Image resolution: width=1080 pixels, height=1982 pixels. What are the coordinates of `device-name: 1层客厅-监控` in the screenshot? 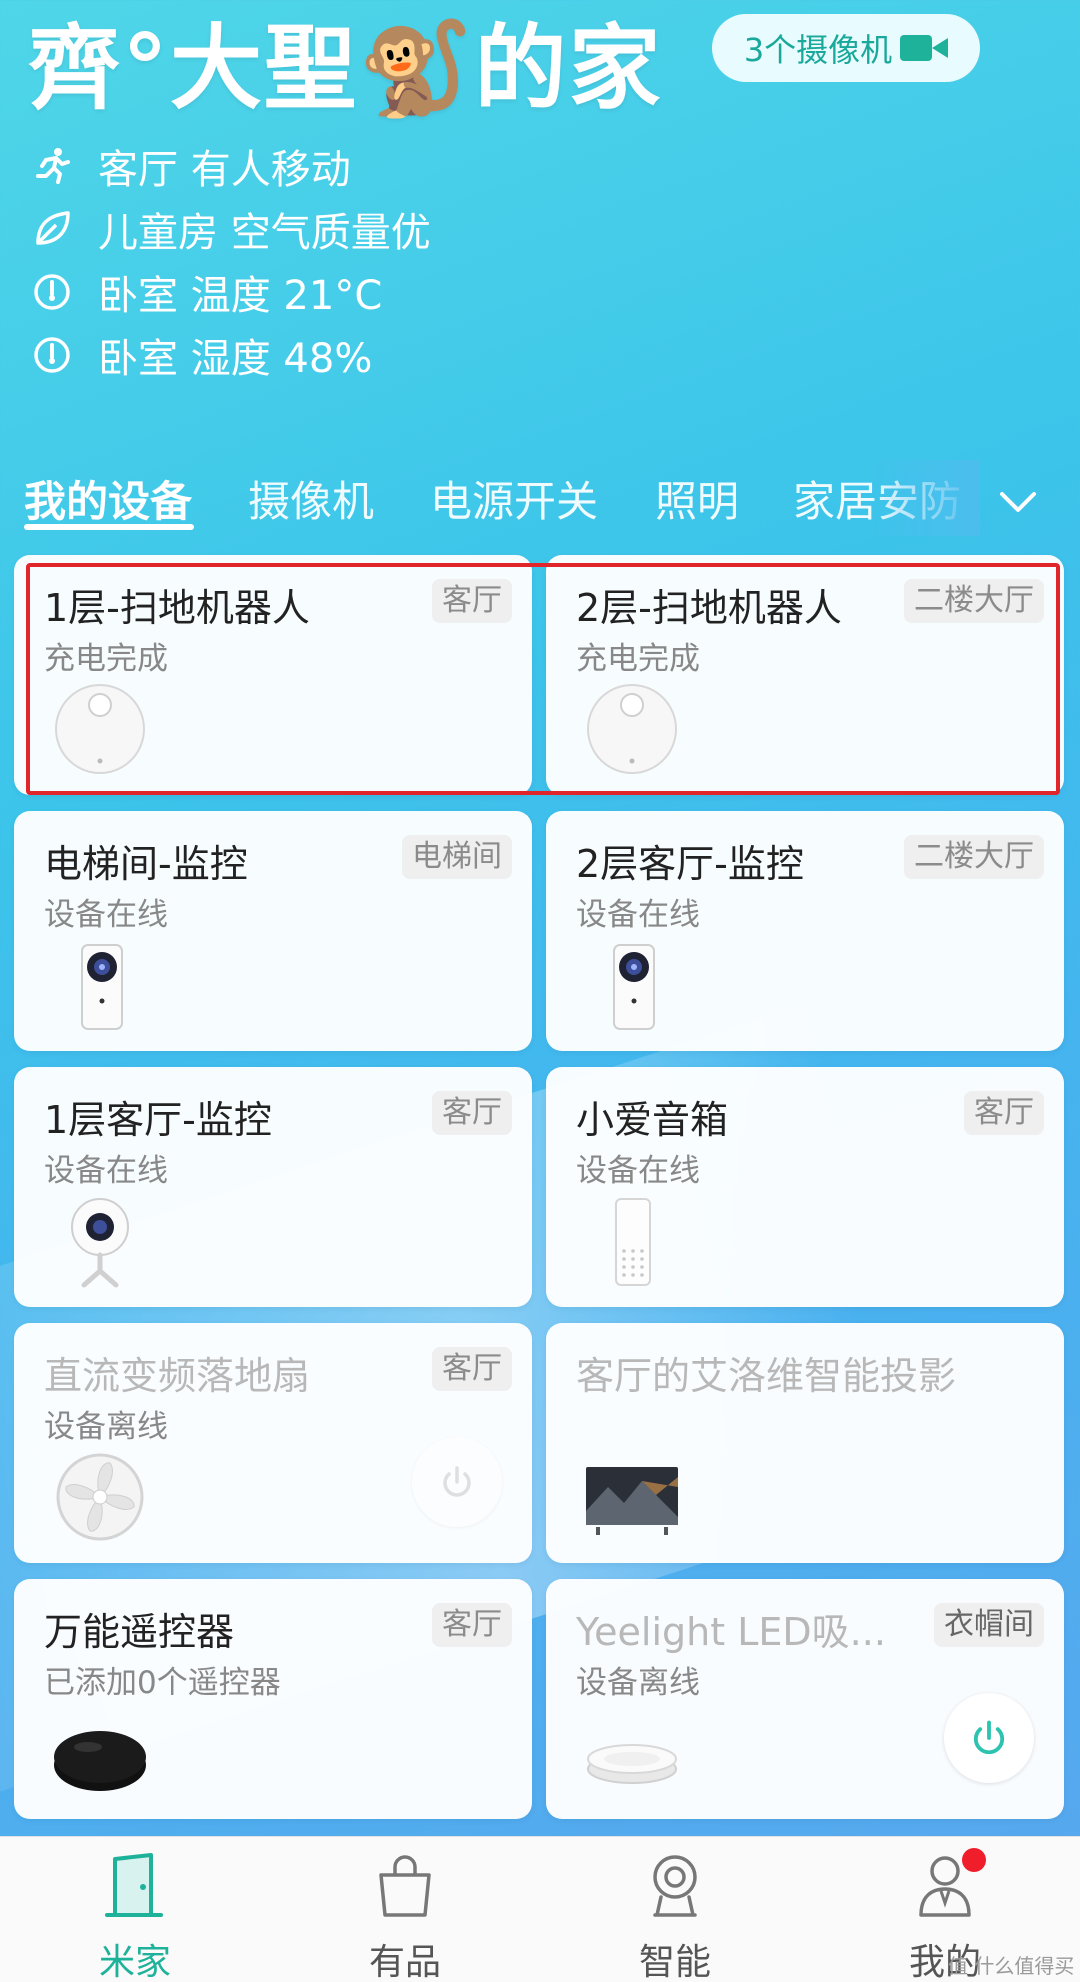 It's located at (158, 1120).